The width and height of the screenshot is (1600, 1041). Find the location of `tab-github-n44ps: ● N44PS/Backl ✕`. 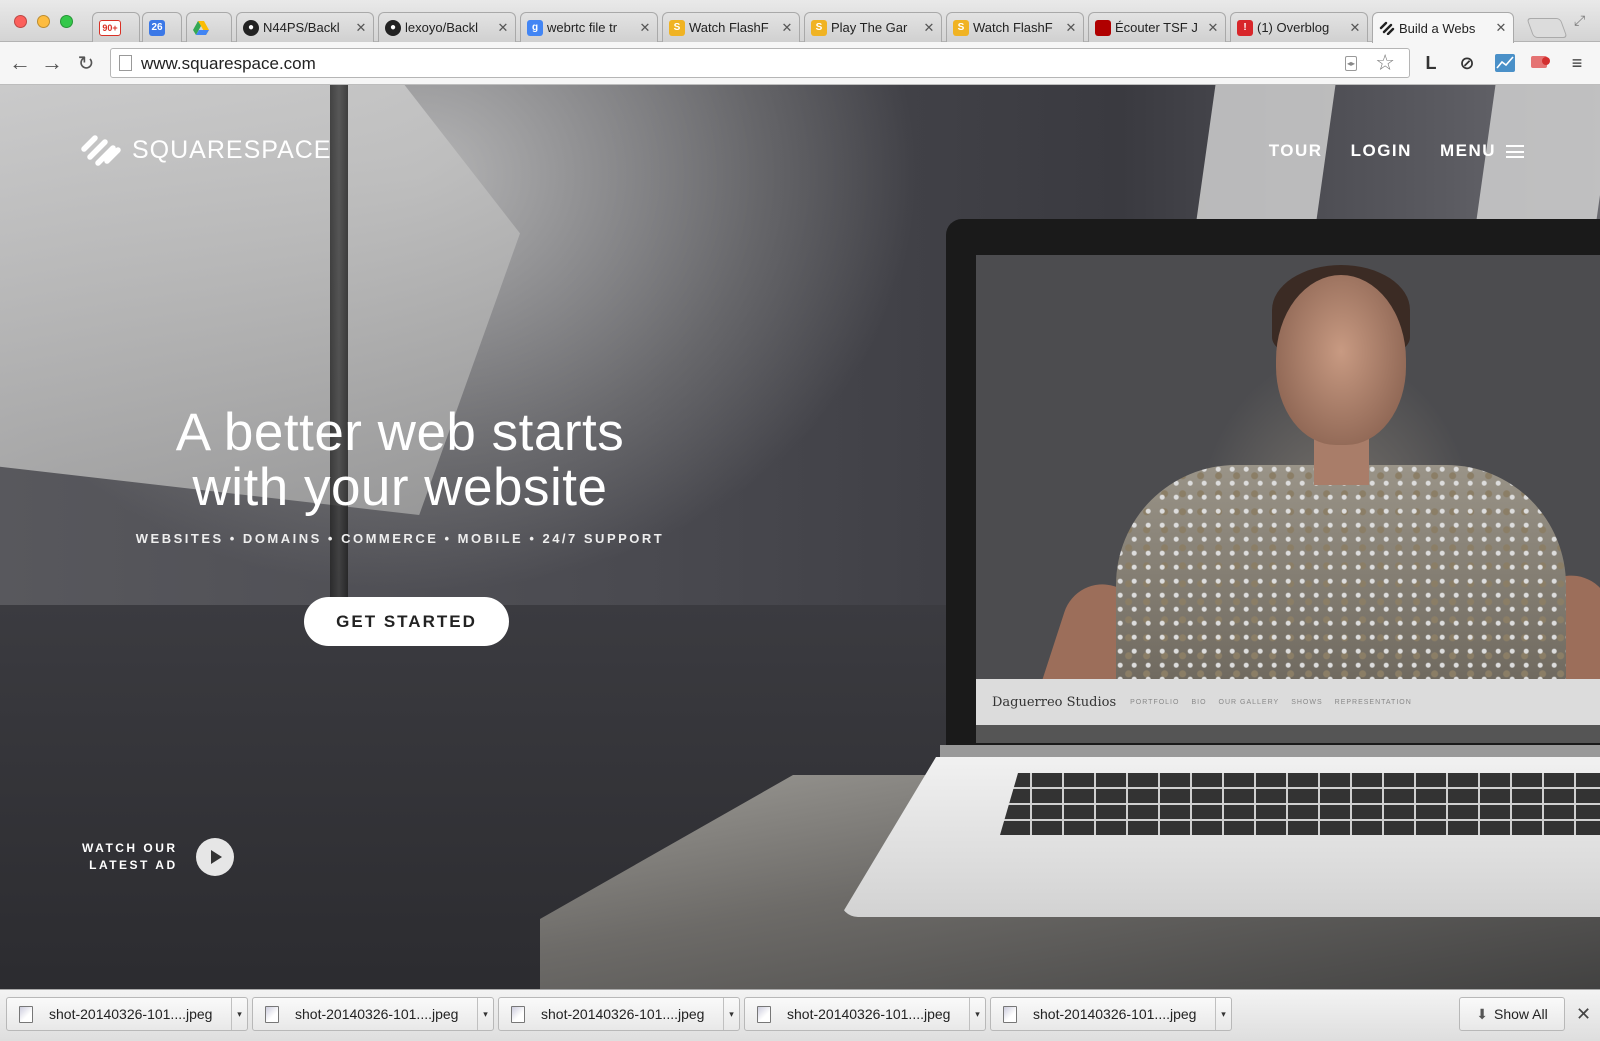

tab-github-n44ps: ● N44PS/Backl ✕ is located at coordinates (305, 27).